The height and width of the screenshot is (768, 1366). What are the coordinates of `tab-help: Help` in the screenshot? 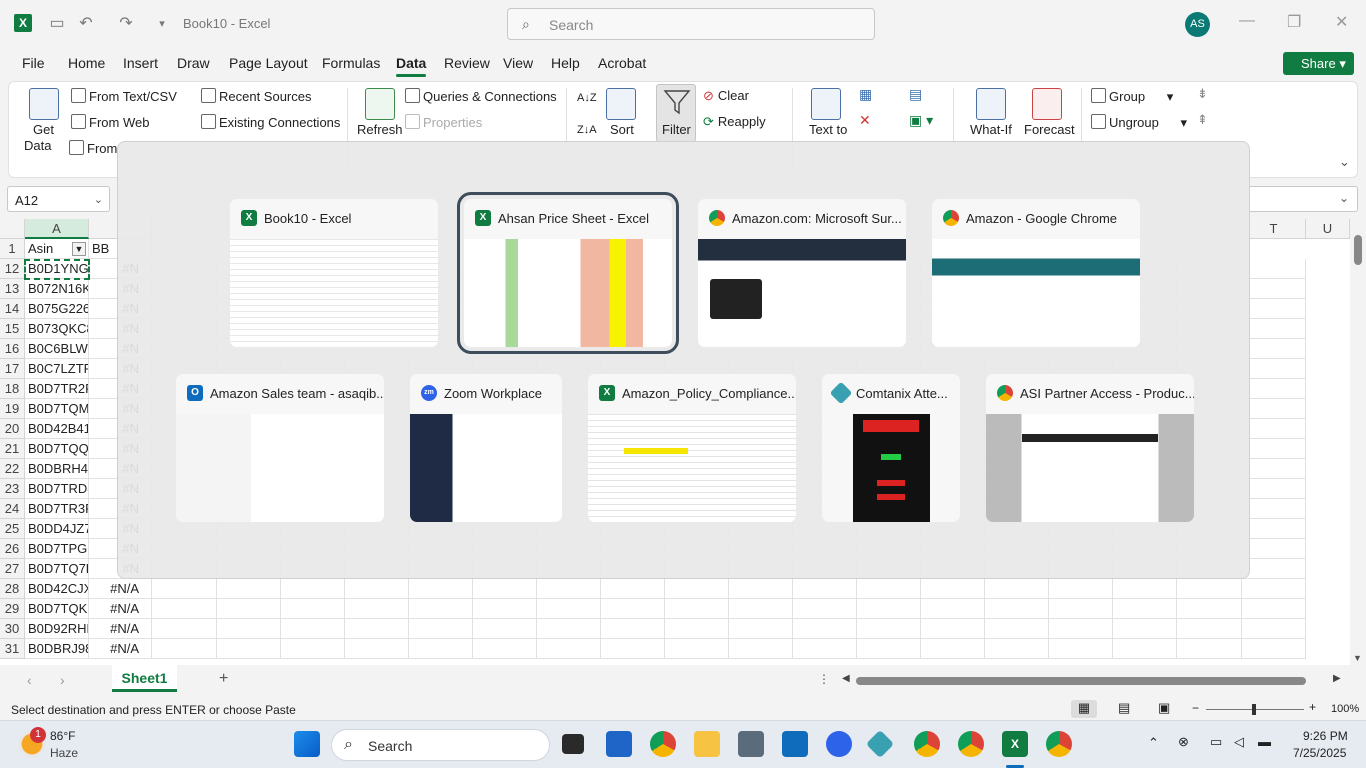 It's located at (565, 63).